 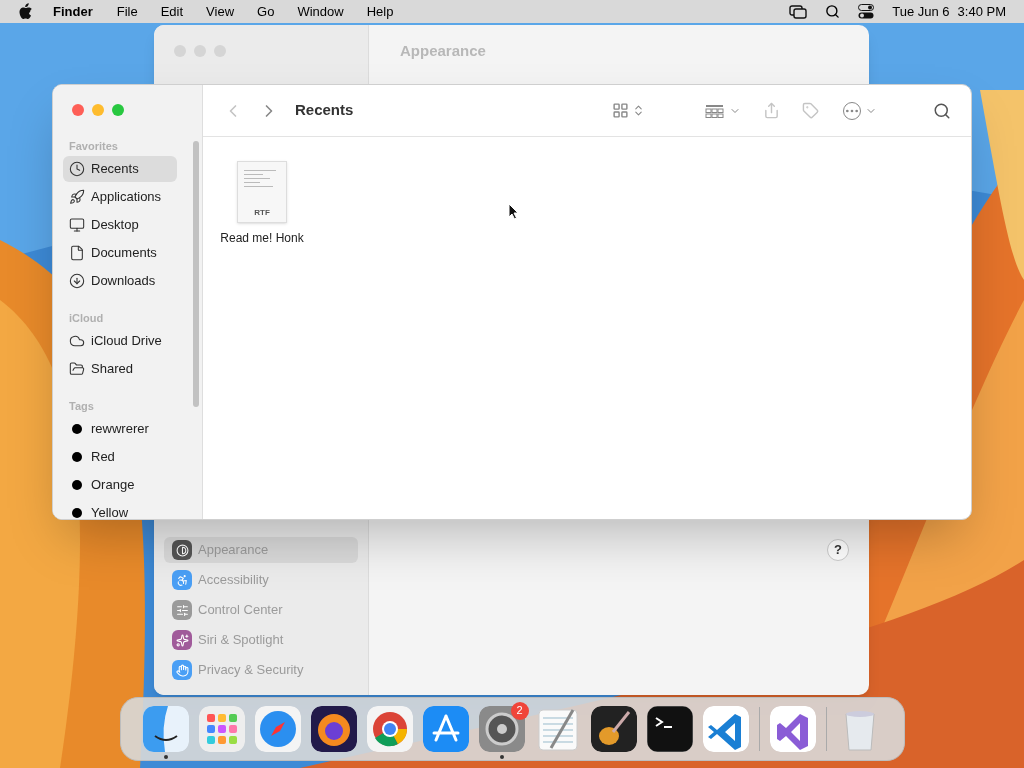 What do you see at coordinates (120, 485) in the screenshot?
I see `sidebar-item: Orange` at bounding box center [120, 485].